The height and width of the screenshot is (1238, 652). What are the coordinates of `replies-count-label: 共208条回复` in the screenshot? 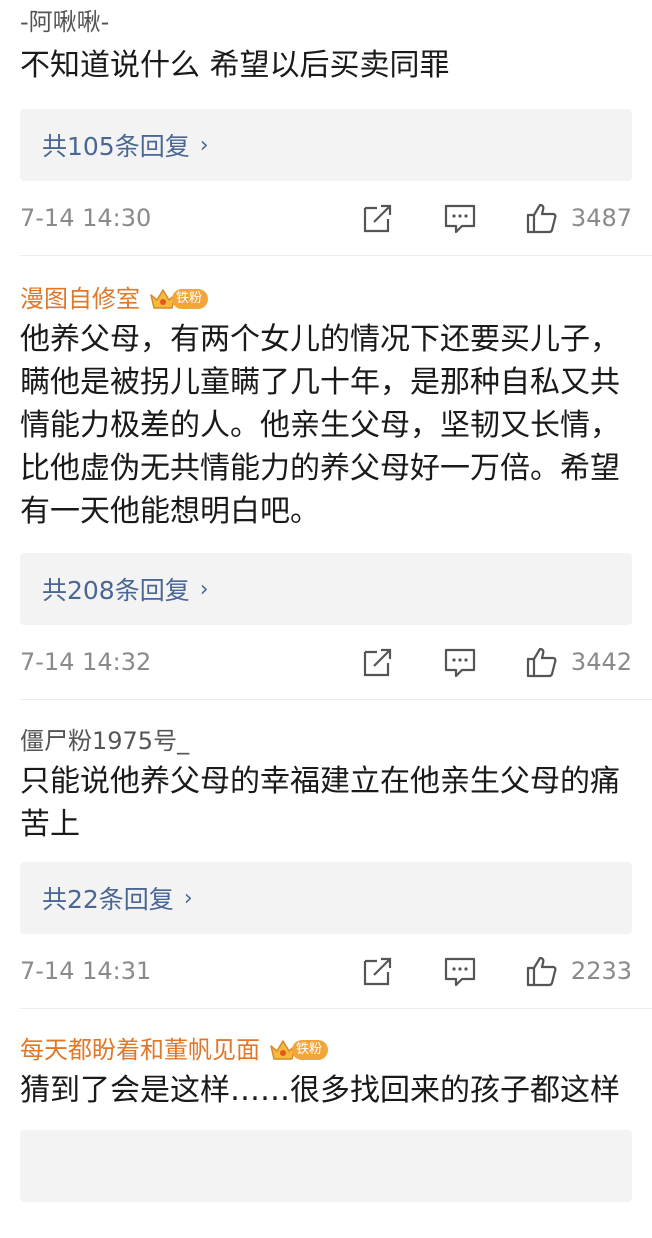 It's located at (116, 590).